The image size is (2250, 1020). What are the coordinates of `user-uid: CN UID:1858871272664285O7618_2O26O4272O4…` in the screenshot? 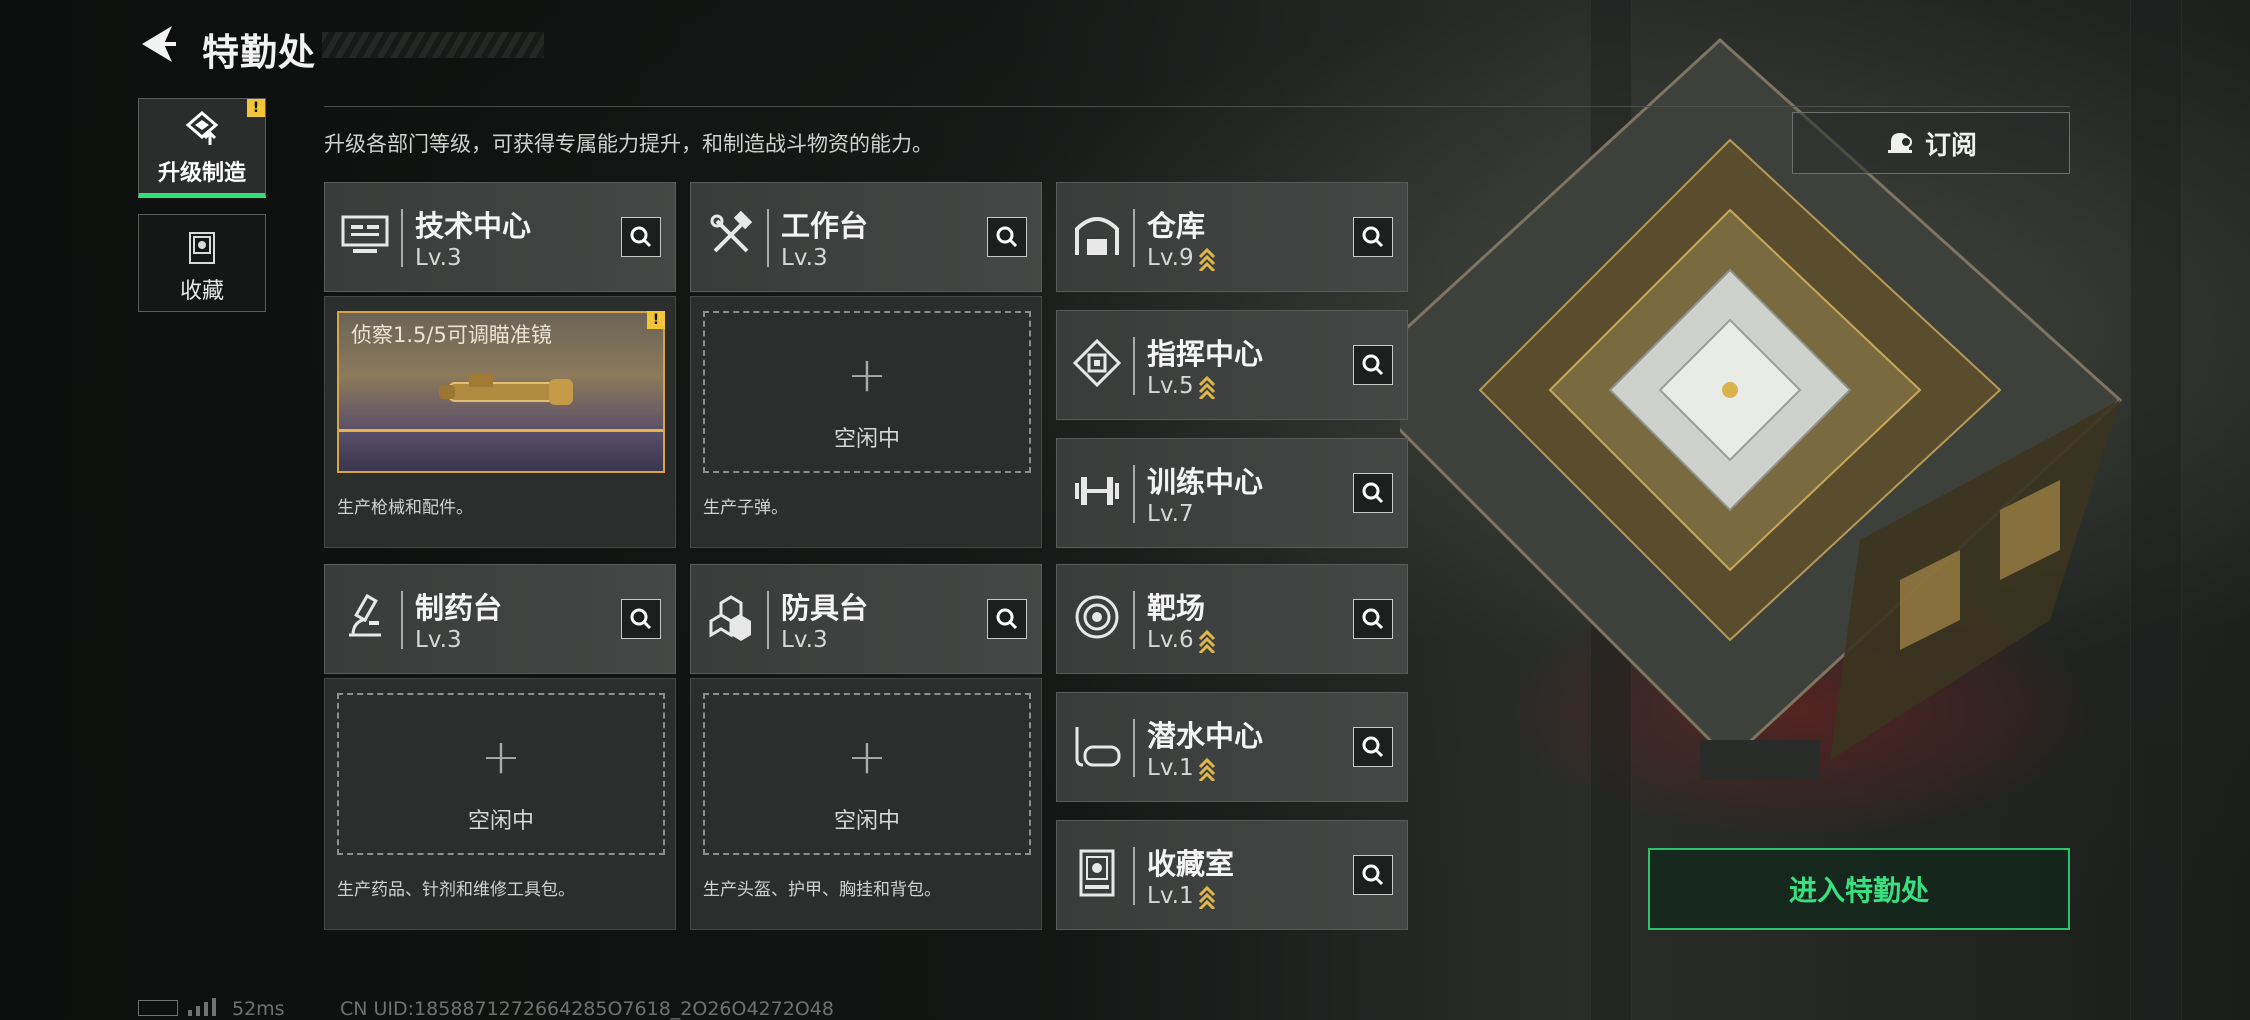 It's located at (587, 1009).